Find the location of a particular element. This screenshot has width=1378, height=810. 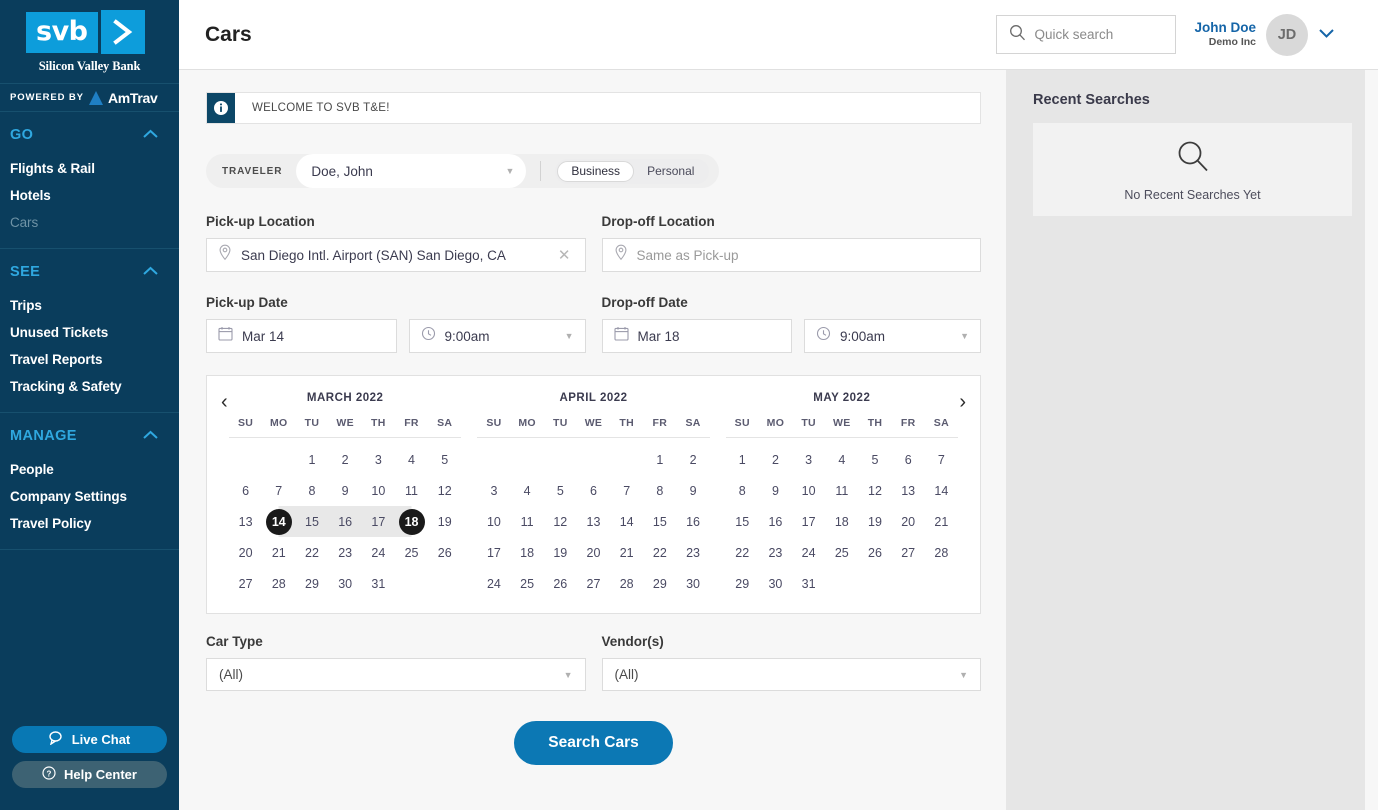

calendar-day: 12 is located at coordinates (874, 490).